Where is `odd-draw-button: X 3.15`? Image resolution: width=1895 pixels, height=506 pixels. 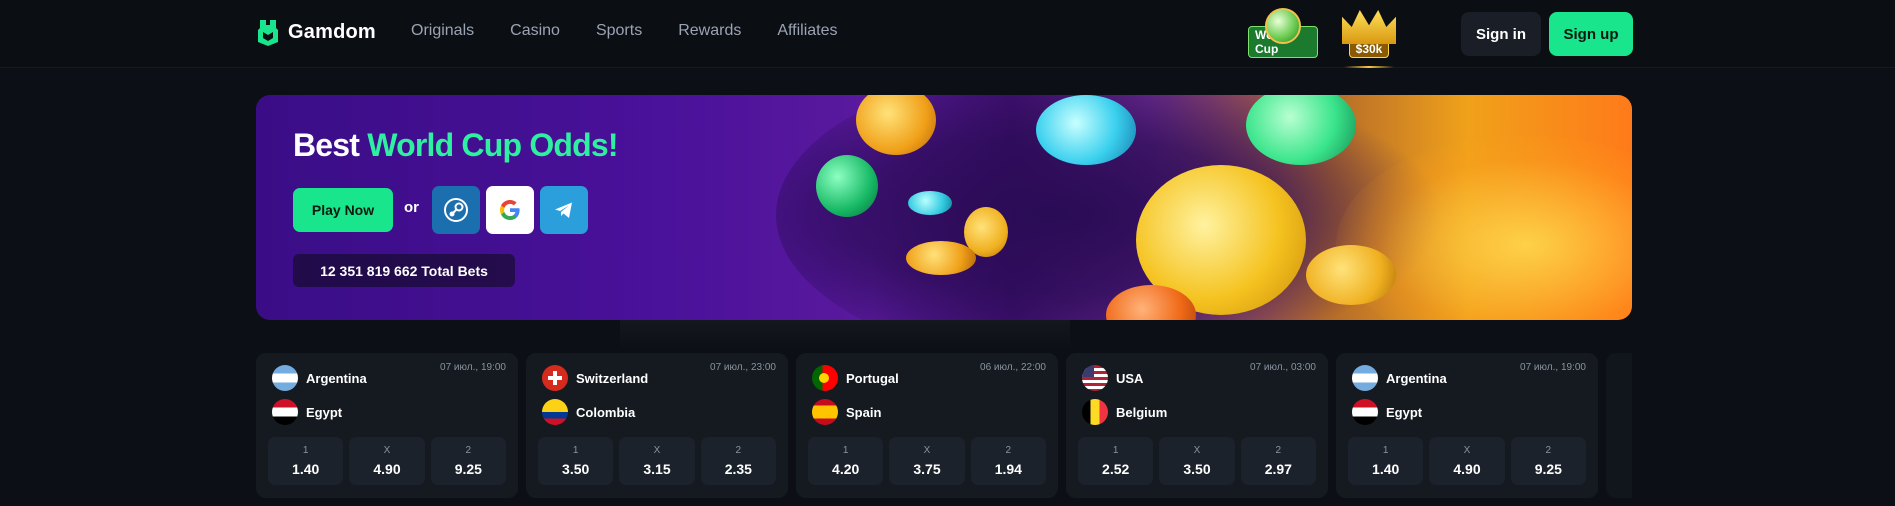
odd-draw-button: X 3.15 is located at coordinates (657, 461).